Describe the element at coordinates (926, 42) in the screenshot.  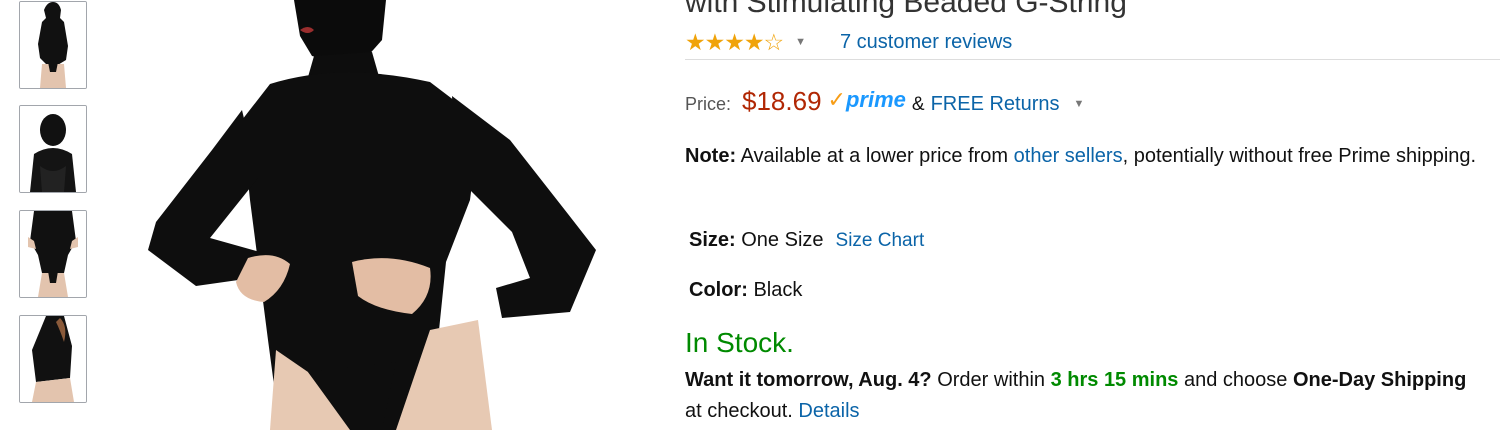
I see `customer-reviews-link: 7 customer reviews` at that location.